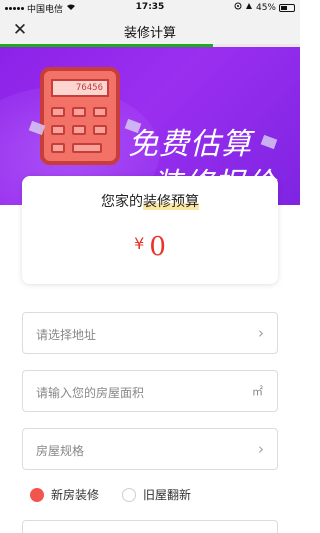 Image resolution: width=320 pixels, height=533 pixels. What do you see at coordinates (269, 142) in the screenshot?
I see `sparkle-decoration` at bounding box center [269, 142].